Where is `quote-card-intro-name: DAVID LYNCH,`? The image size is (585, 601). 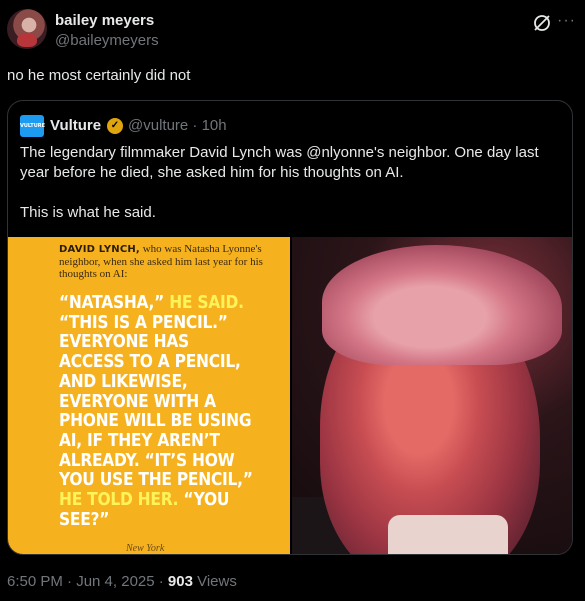 quote-card-intro-name: DAVID LYNCH, is located at coordinates (99, 249).